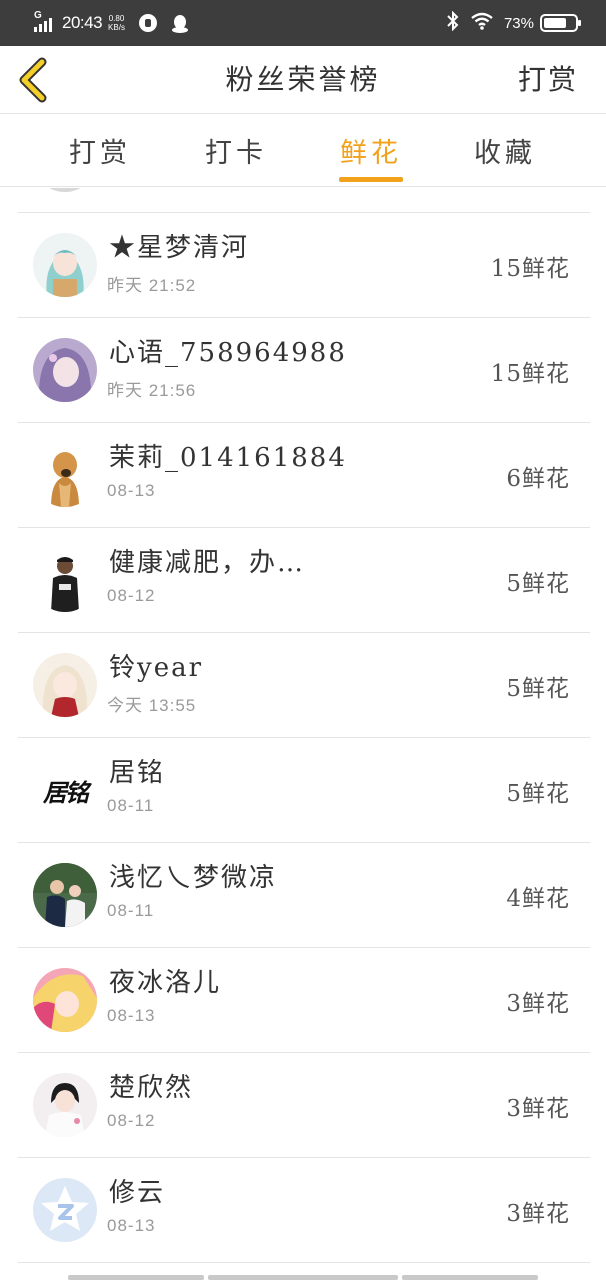 The width and height of the screenshot is (606, 1280). I want to click on item-date: 今天 13:55, so click(152, 705).